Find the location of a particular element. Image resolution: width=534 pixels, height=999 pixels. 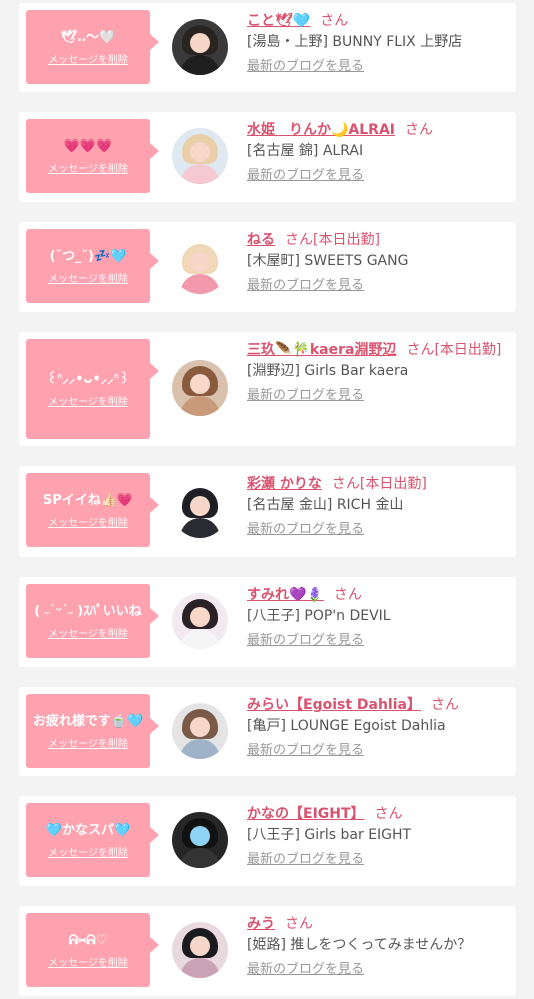

shop-info: [亀戸] LOUNGE Egoist Dahlia is located at coordinates (377, 726).